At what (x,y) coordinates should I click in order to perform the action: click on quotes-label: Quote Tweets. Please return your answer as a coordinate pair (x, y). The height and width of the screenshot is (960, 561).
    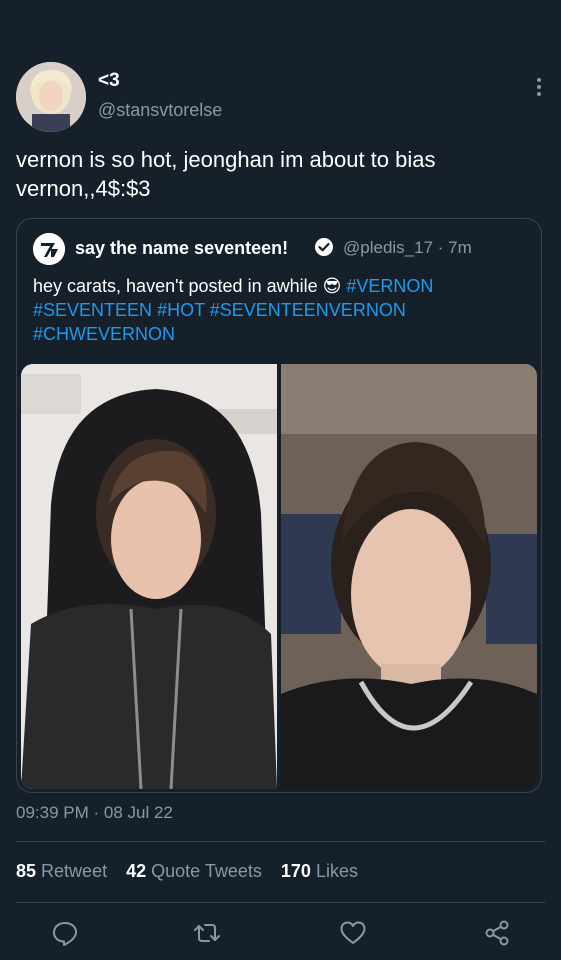
    Looking at the image, I should click on (206, 871).